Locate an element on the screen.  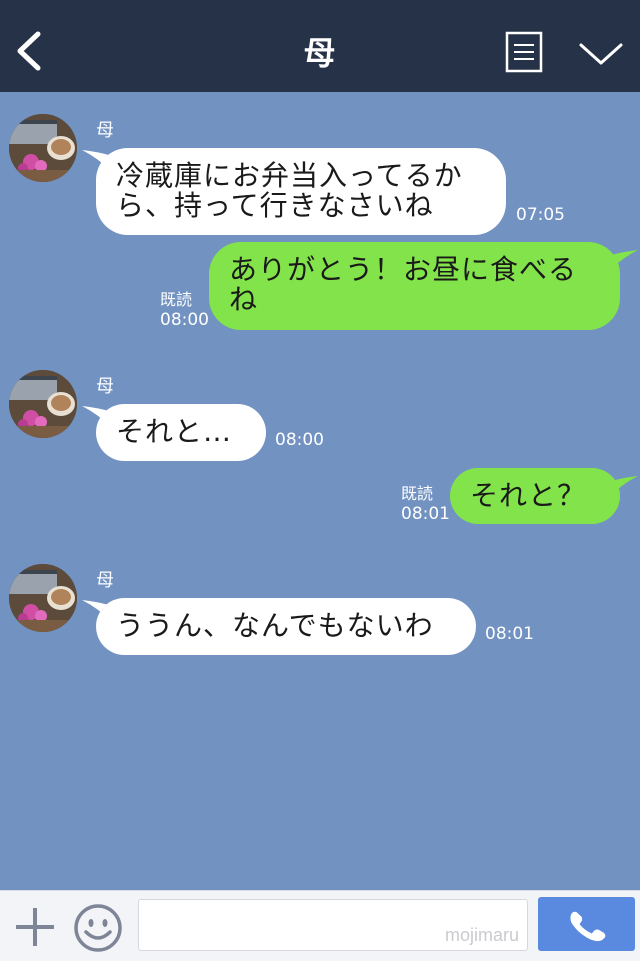
call-button is located at coordinates (586, 924).